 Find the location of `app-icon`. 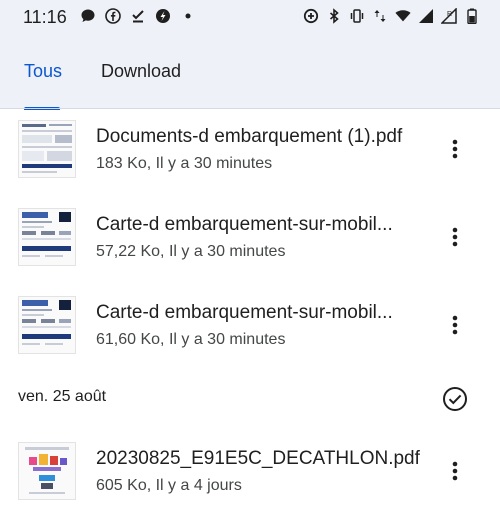

app-icon is located at coordinates (163, 16).